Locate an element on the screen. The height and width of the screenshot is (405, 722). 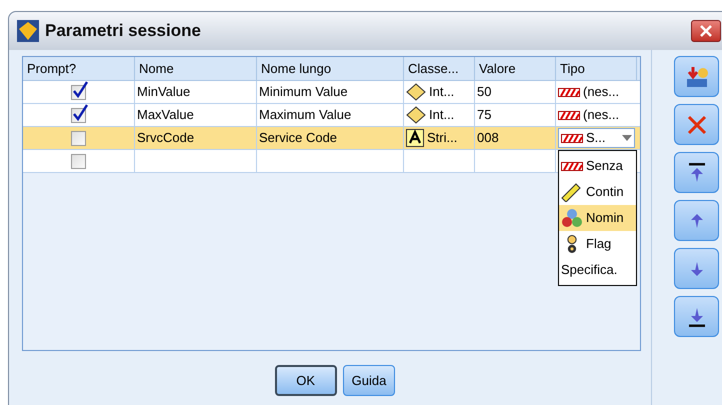
ruler-icon is located at coordinates (572, 192).